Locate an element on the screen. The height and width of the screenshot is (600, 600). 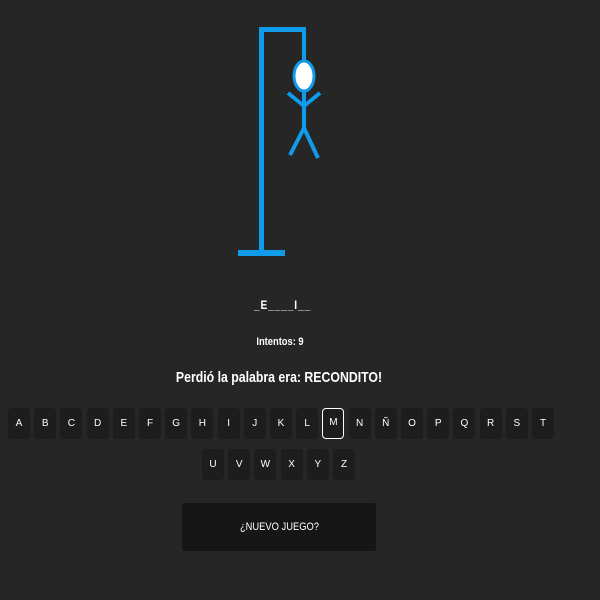
new-game-label: ¿NUEVO JUEGO? is located at coordinates (279, 527).